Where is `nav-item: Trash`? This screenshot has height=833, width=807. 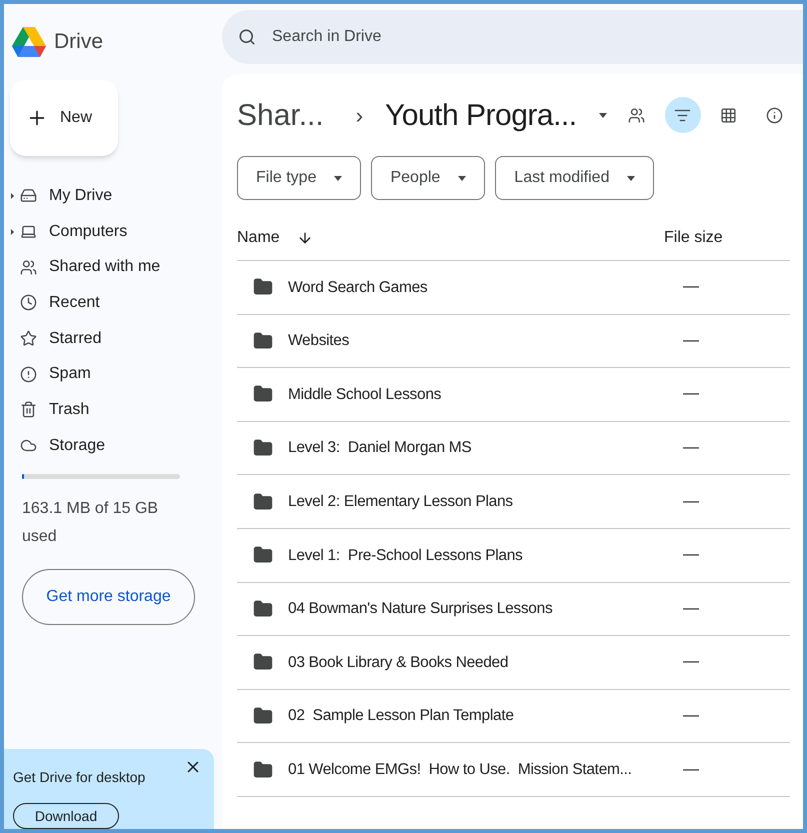
nav-item: Trash is located at coordinates (111, 410).